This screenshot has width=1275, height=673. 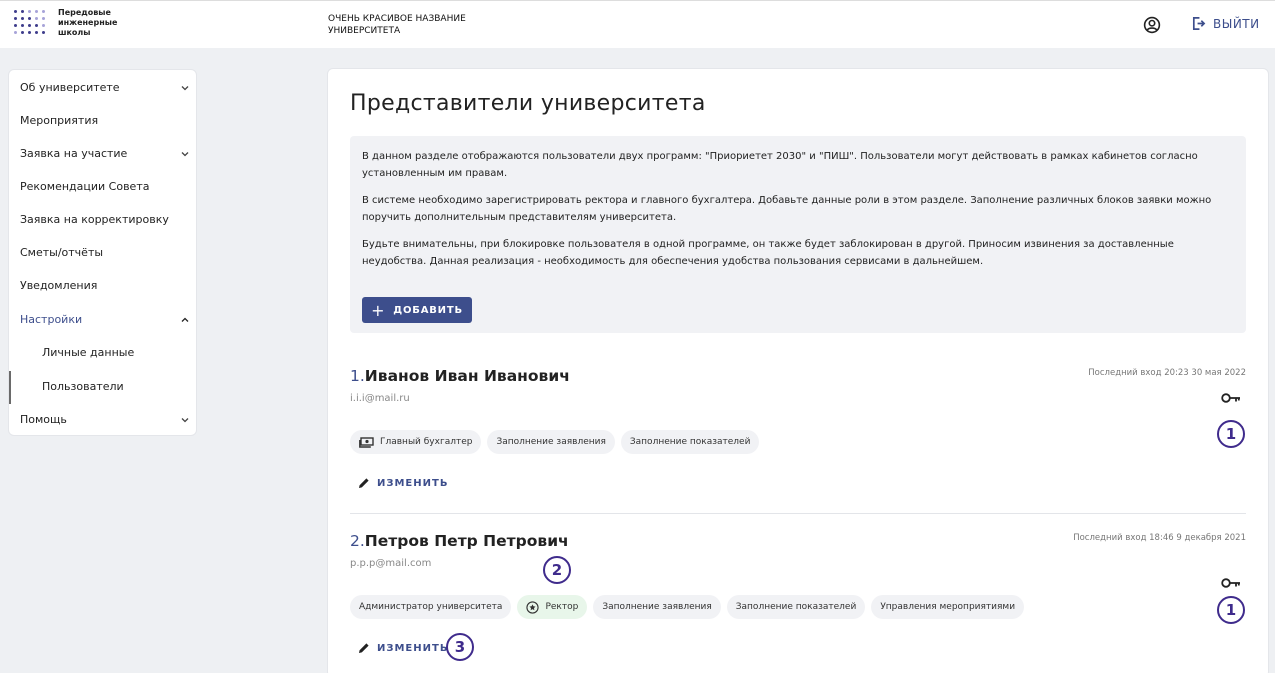 I want to click on user-name: 1.Иванов Иван Иванович, so click(x=460, y=376).